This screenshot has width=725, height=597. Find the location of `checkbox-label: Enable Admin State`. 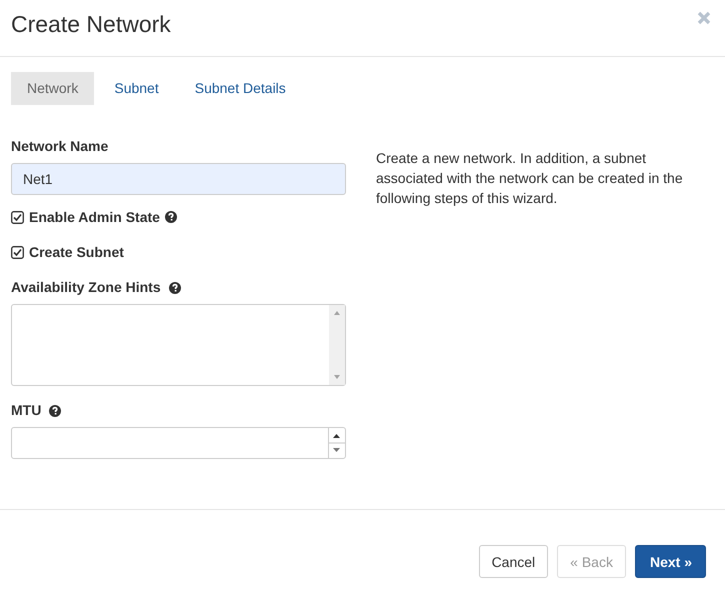

checkbox-label: Enable Admin State is located at coordinates (94, 217).